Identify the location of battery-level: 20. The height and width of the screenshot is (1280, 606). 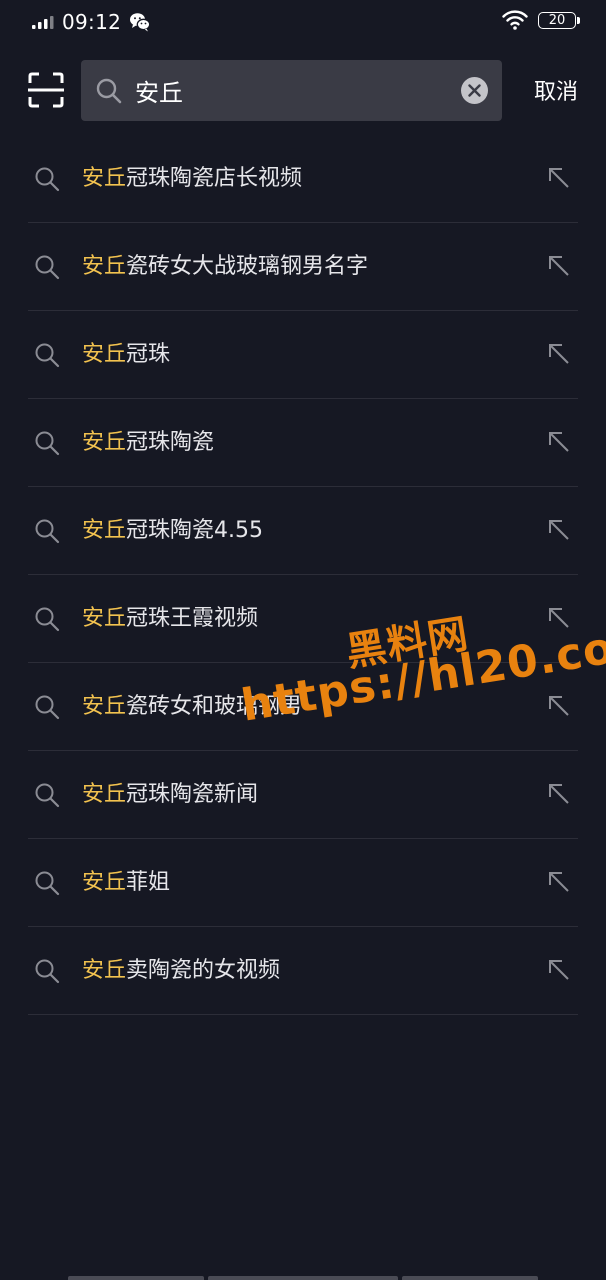
(557, 20).